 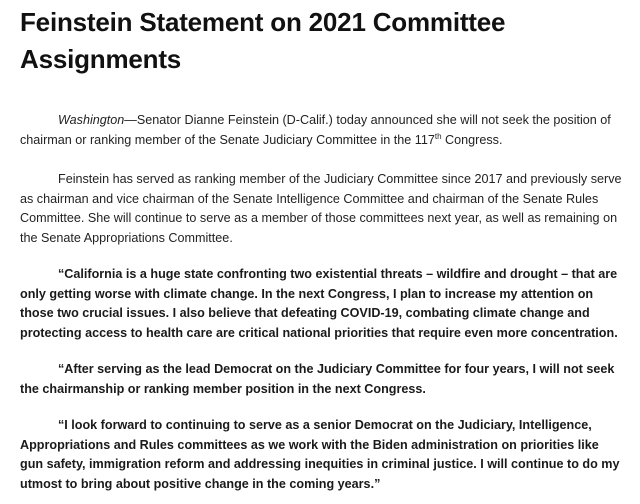 I want to click on ordinal-suffix: th, so click(x=438, y=136).